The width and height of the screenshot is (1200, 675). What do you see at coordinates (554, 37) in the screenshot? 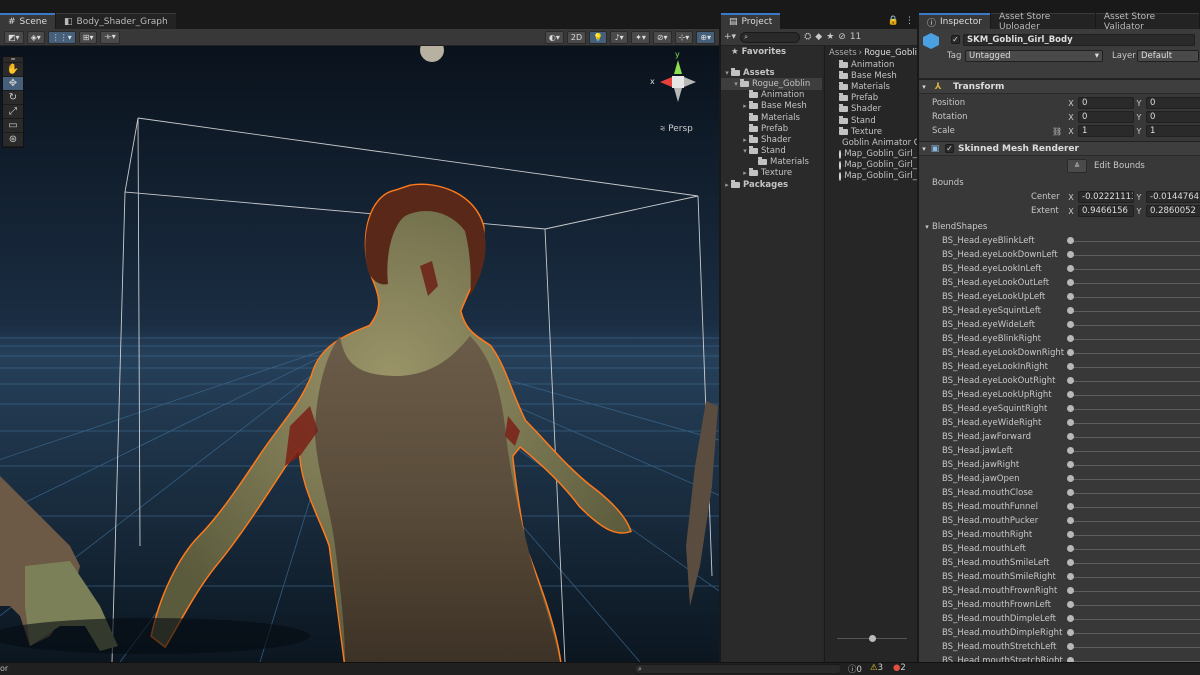
I see `shading-mode-button: ◐▾` at bounding box center [554, 37].